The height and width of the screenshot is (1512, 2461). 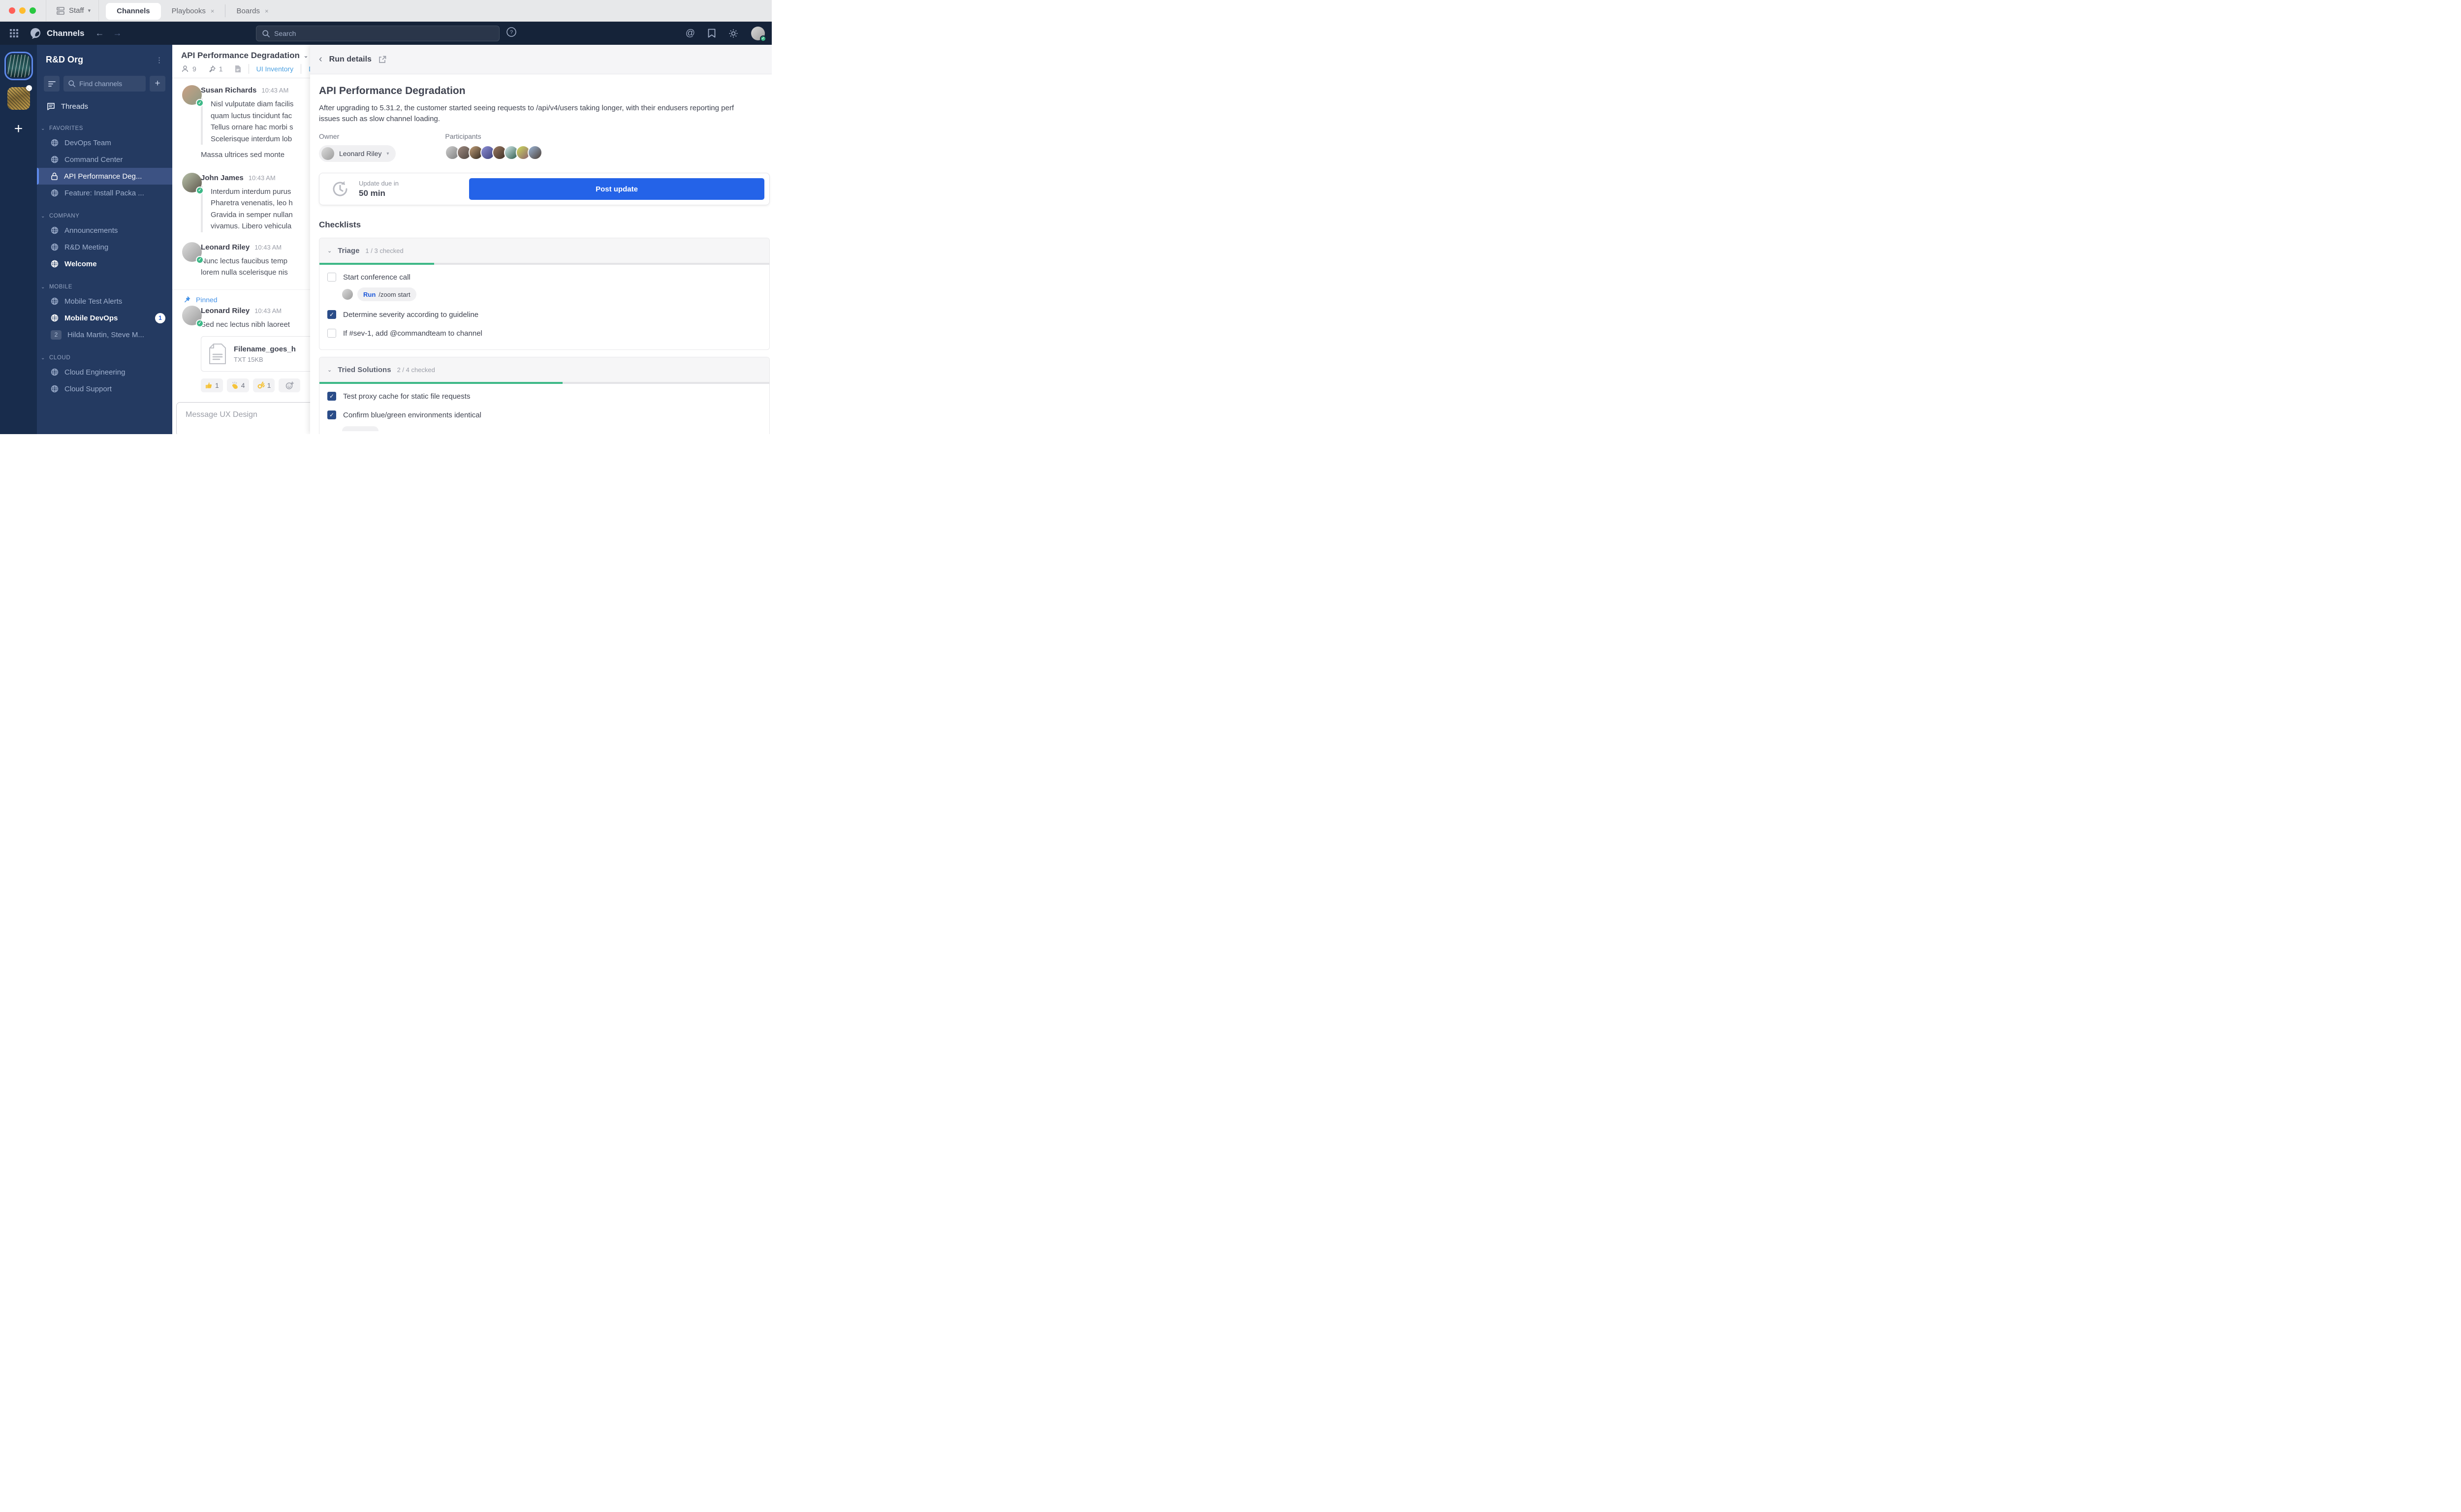 I want to click on history-forward-icon: →, so click(x=117, y=33).